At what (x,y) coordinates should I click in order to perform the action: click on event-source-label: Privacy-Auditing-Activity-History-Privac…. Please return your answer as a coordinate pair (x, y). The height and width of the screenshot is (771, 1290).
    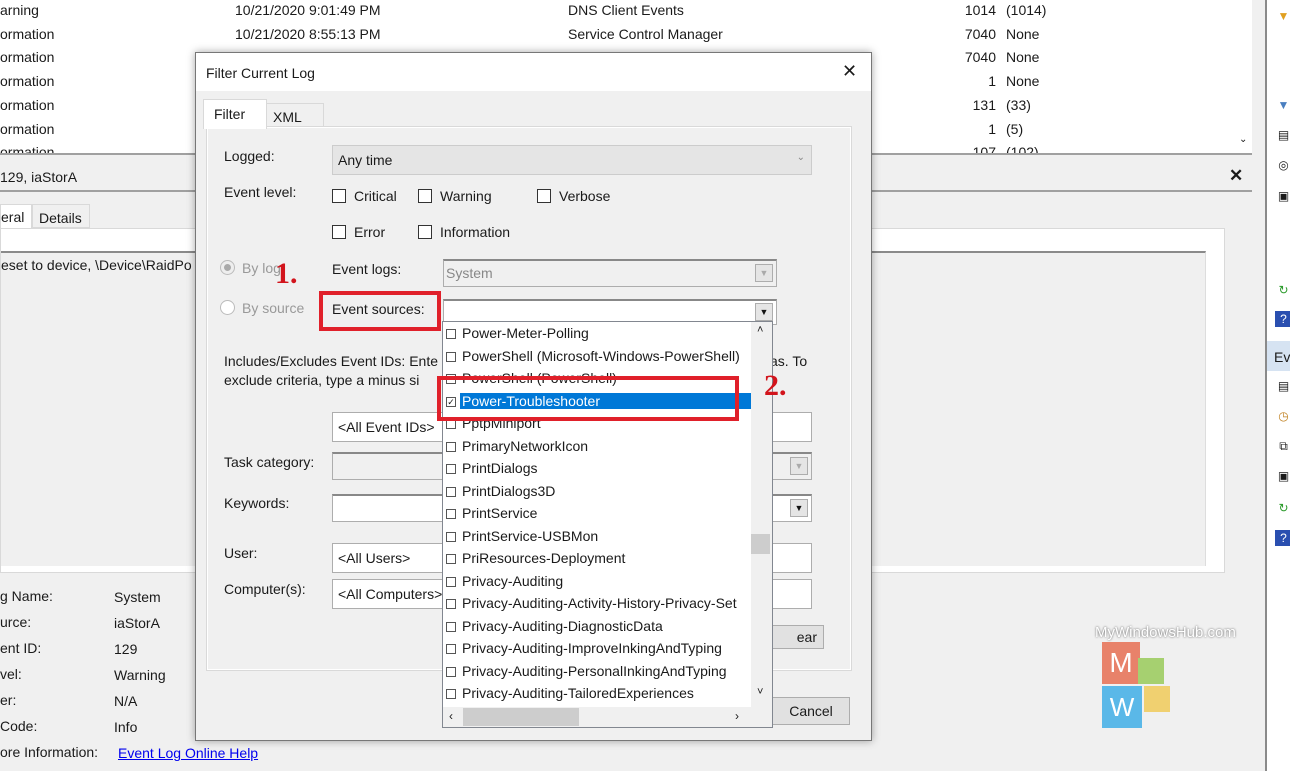
    Looking at the image, I should click on (599, 603).